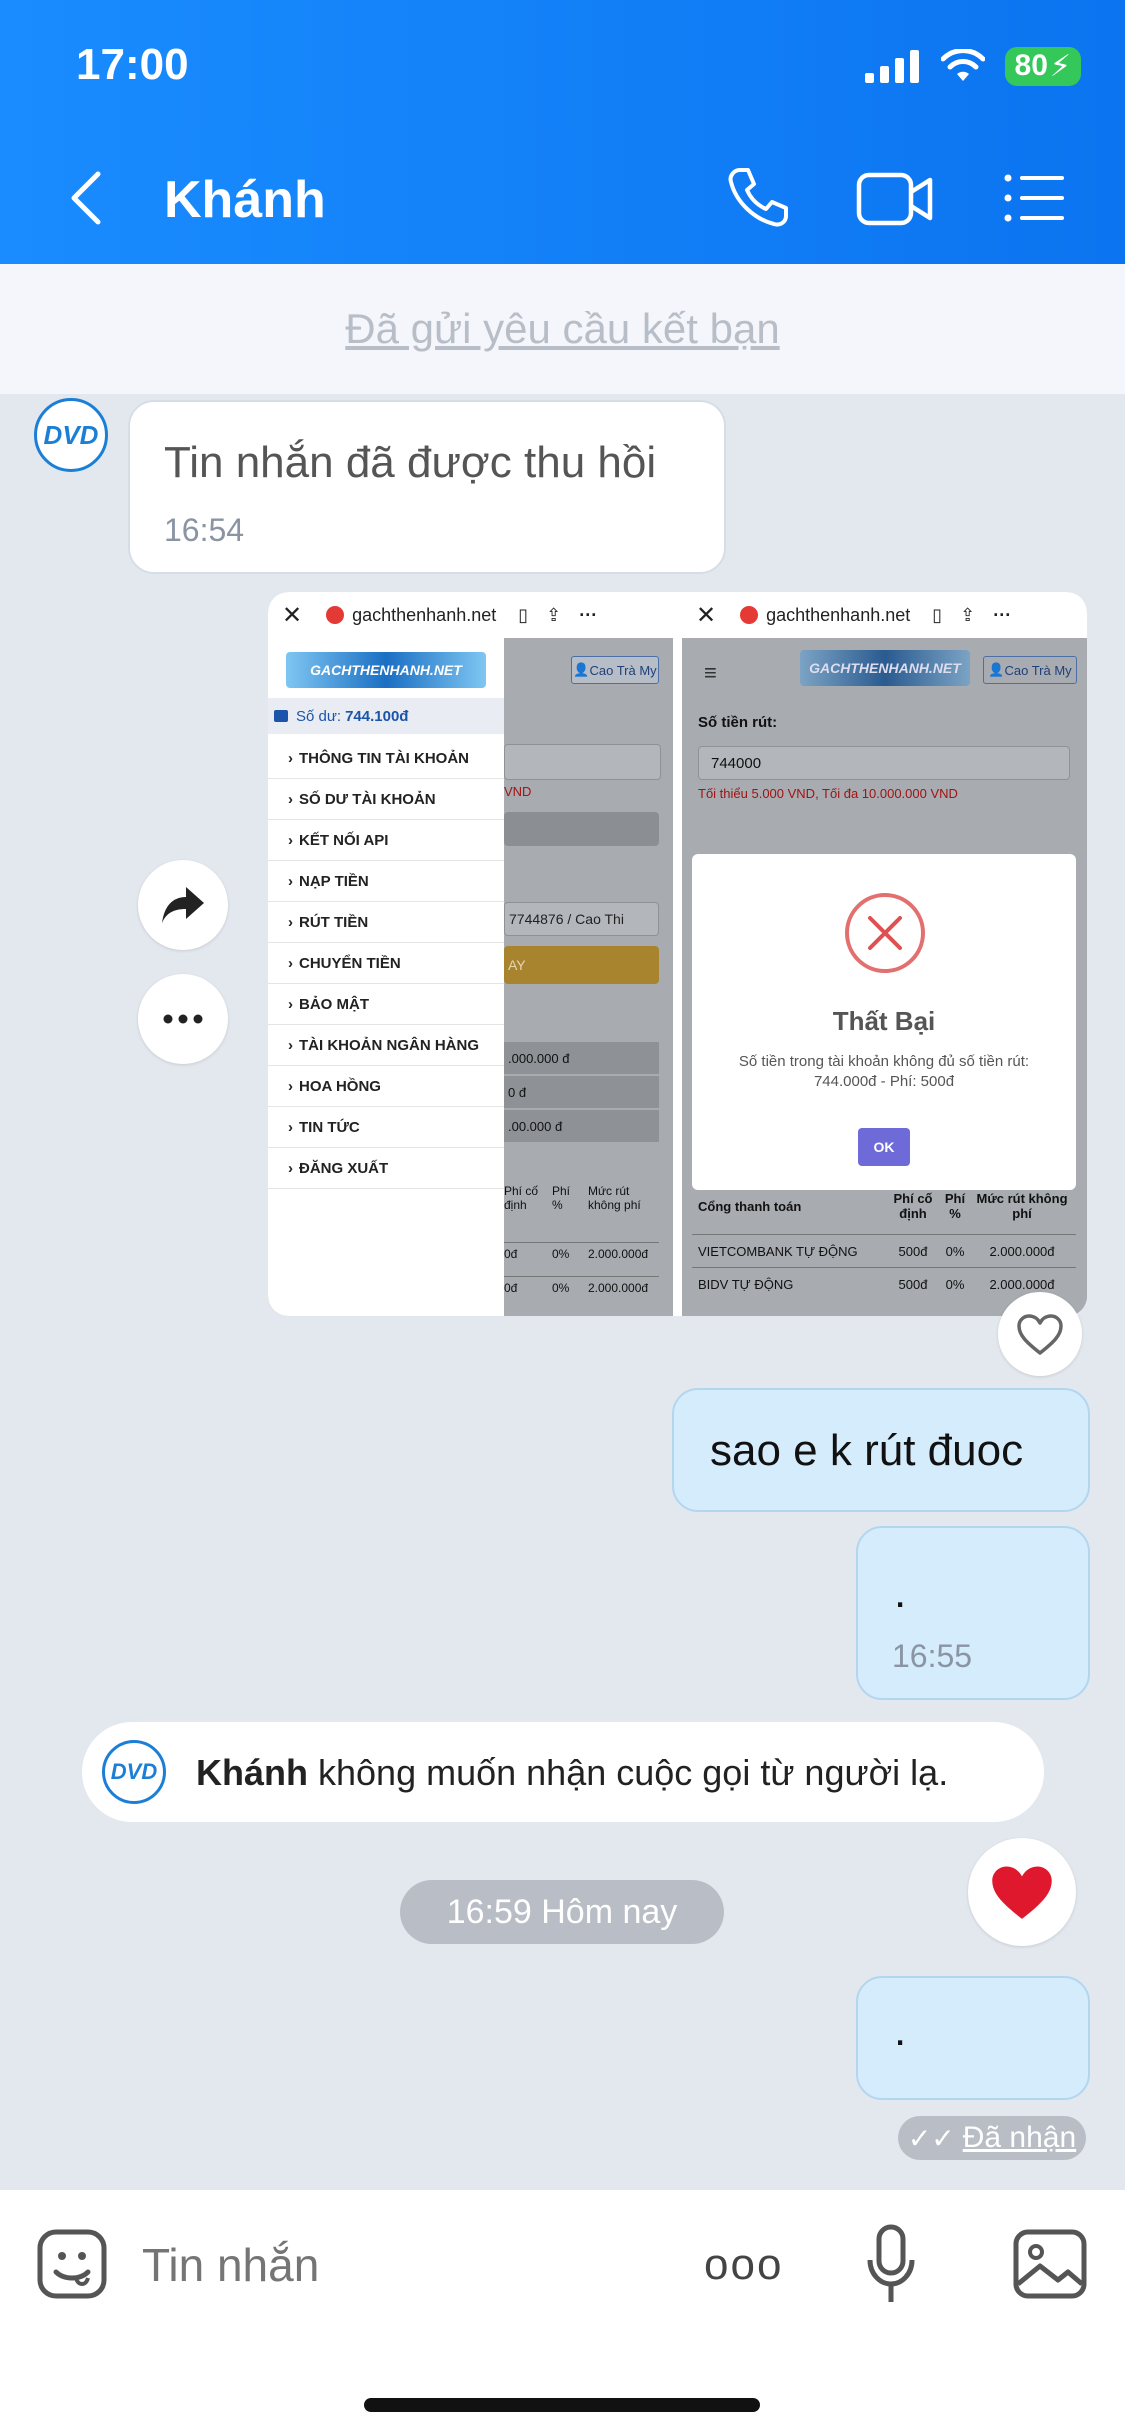  I want to click on forward-button, so click(183, 905).